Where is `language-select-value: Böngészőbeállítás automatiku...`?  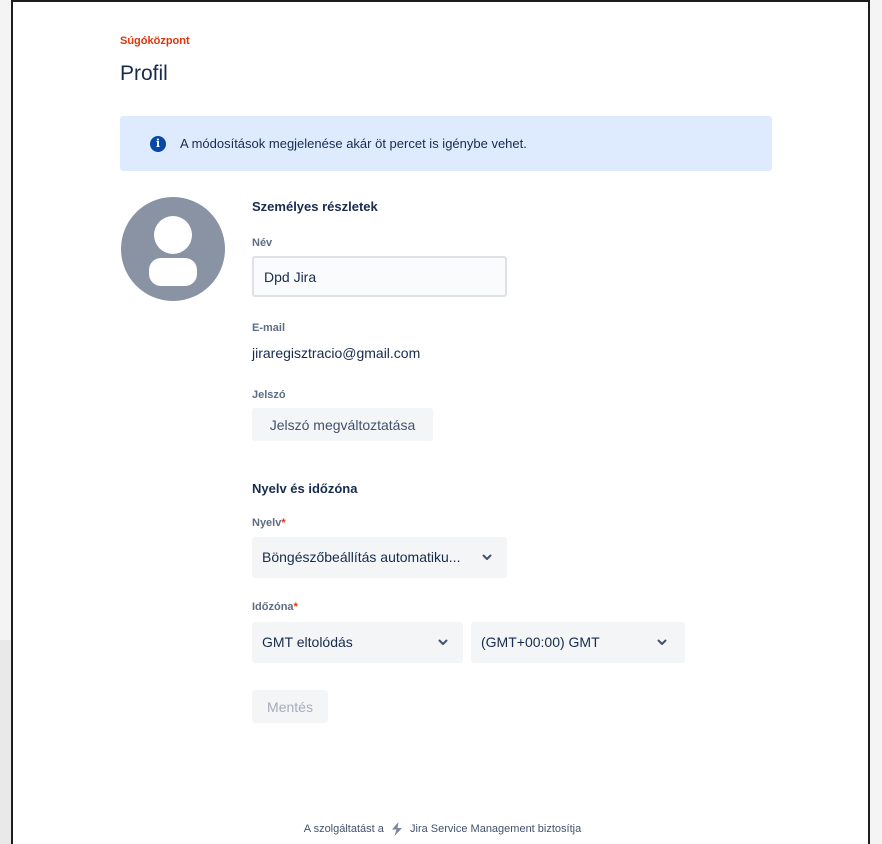
language-select-value: Böngészőbeállítás automatiku... is located at coordinates (361, 557).